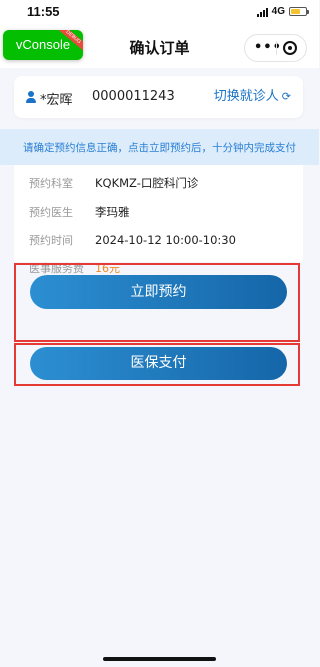 The image size is (320, 667). I want to click on notice-banner: 请确定预约信息正确，点击立即预约后，十分钟内完成支付, so click(159, 147).